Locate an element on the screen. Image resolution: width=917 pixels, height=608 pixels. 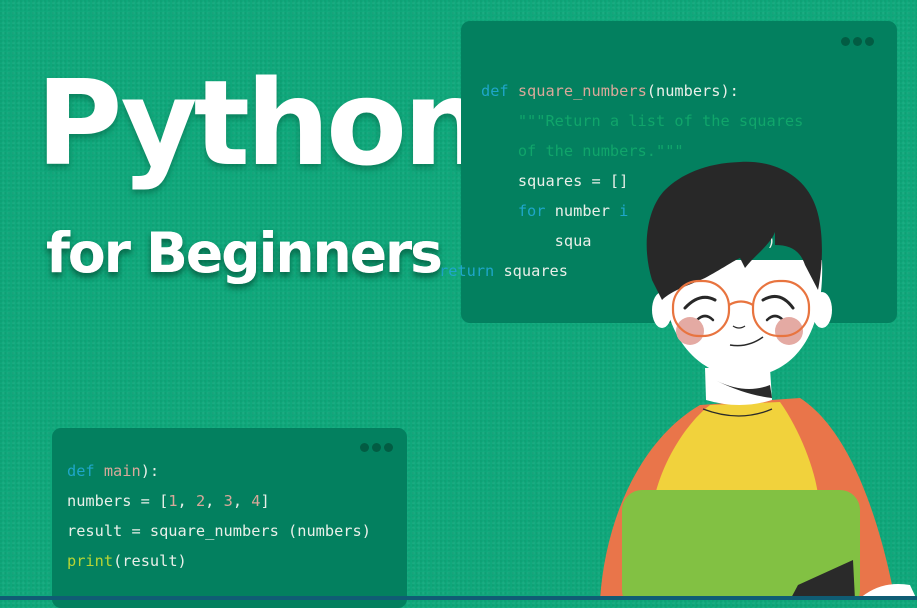
code-token: result = square_numbers (numbers) is located at coordinates (219, 531).